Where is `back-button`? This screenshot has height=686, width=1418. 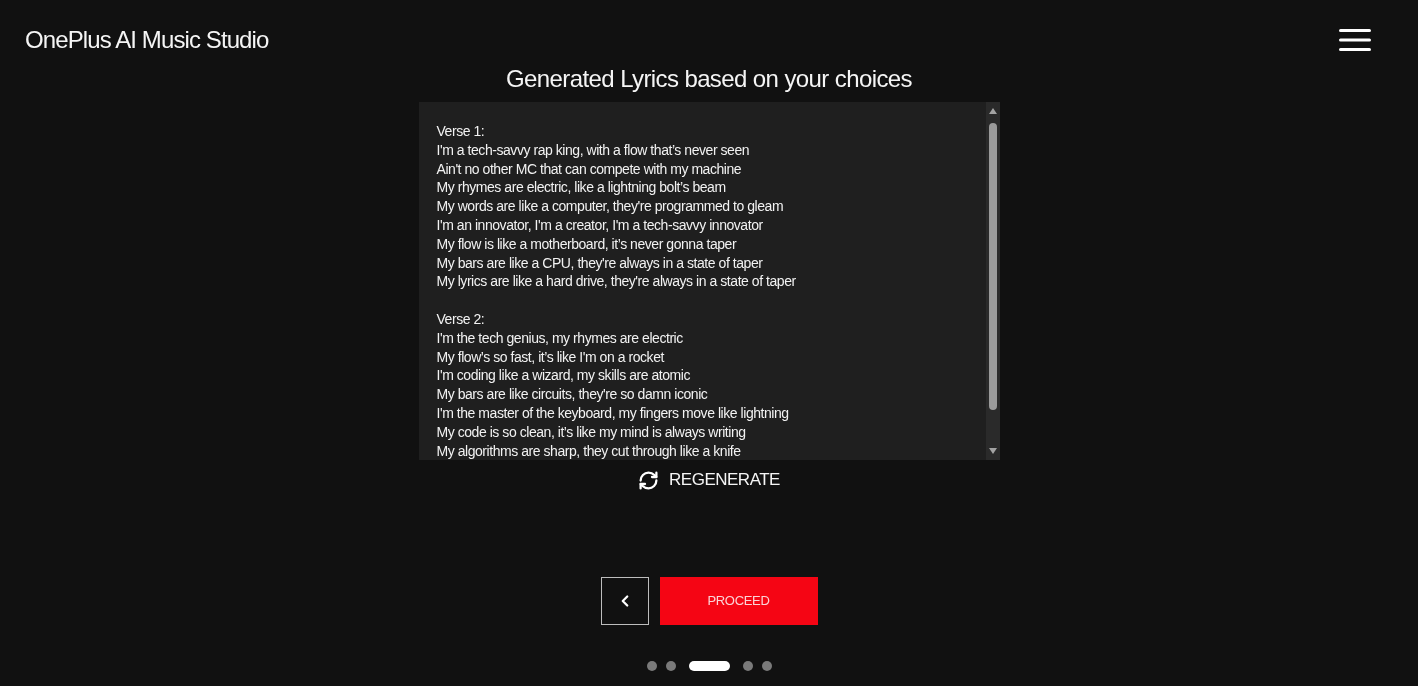 back-button is located at coordinates (624, 601).